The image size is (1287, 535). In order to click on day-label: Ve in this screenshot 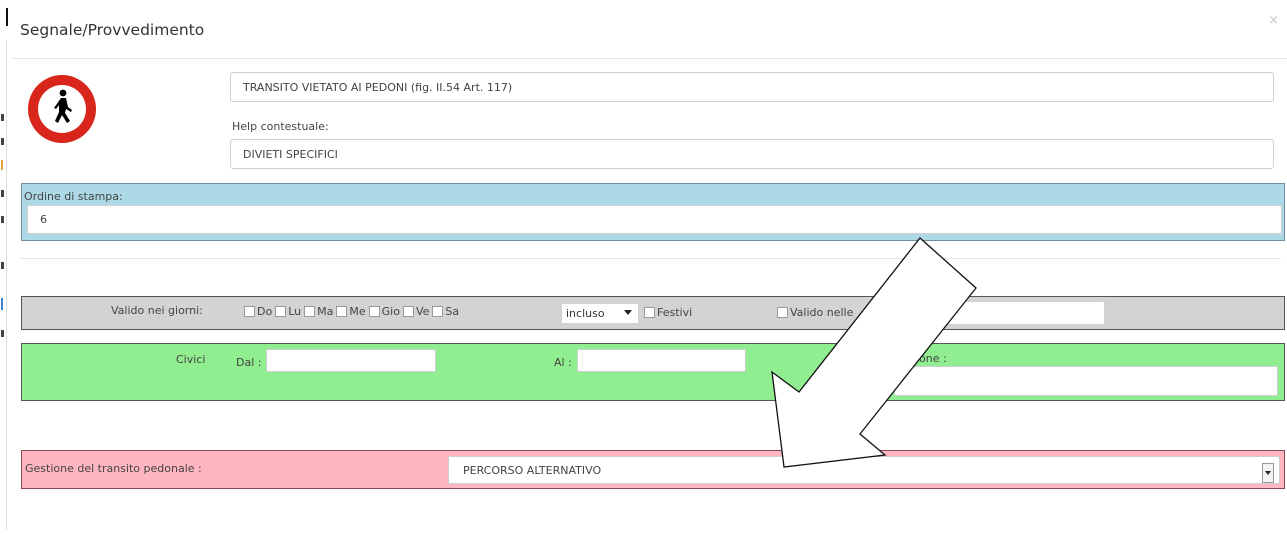, I will do `click(422, 311)`.